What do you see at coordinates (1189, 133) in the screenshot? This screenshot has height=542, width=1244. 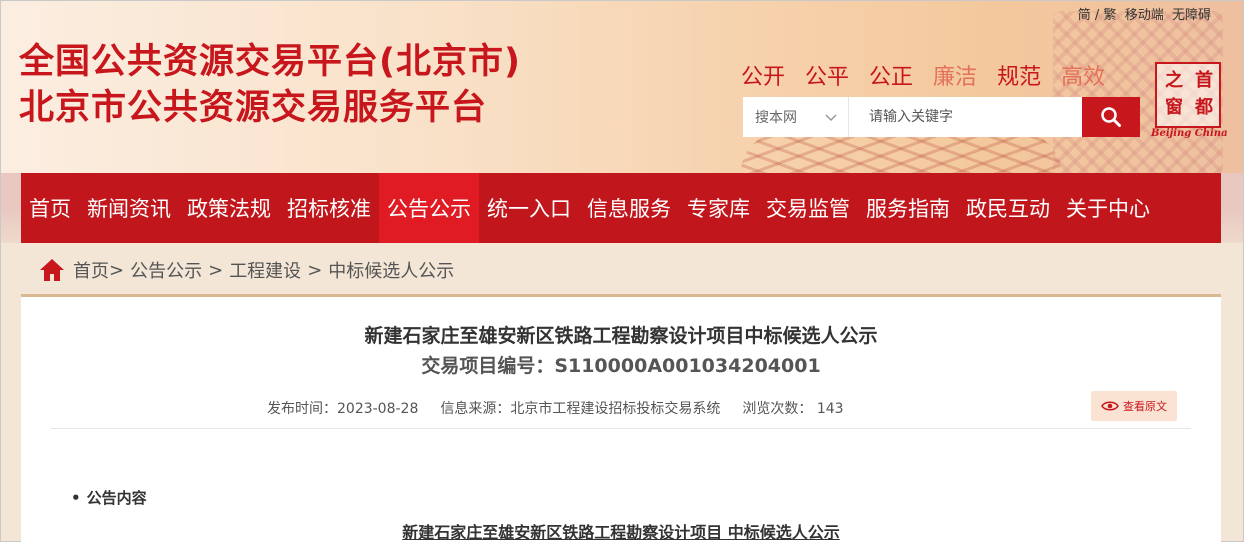 I see `logo-english-text: Beijing China` at bounding box center [1189, 133].